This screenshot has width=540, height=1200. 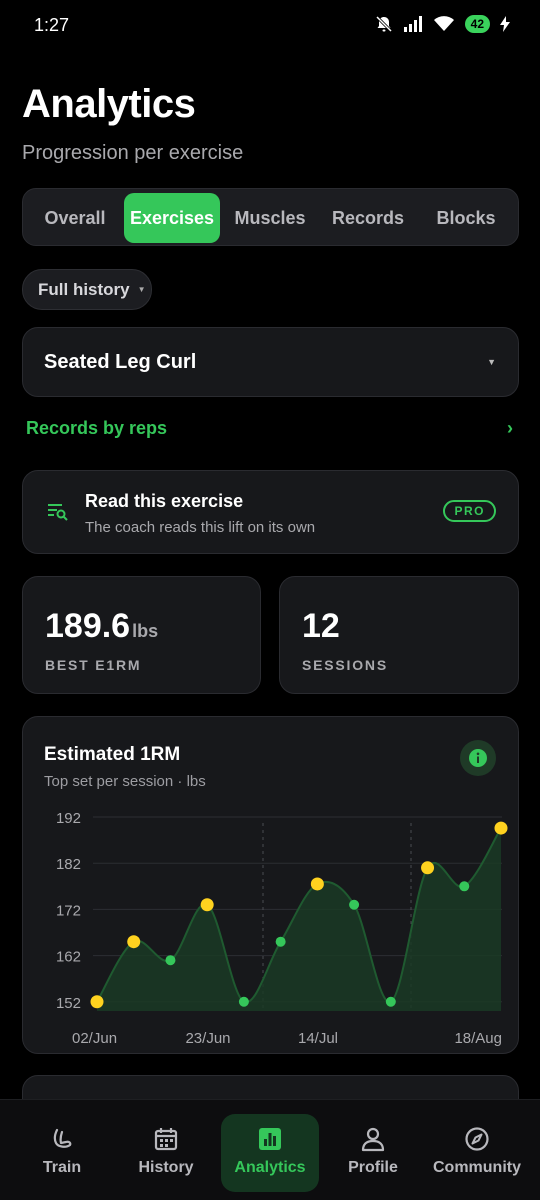 I want to click on stat-value: 189.6 lbs, so click(x=101, y=626).